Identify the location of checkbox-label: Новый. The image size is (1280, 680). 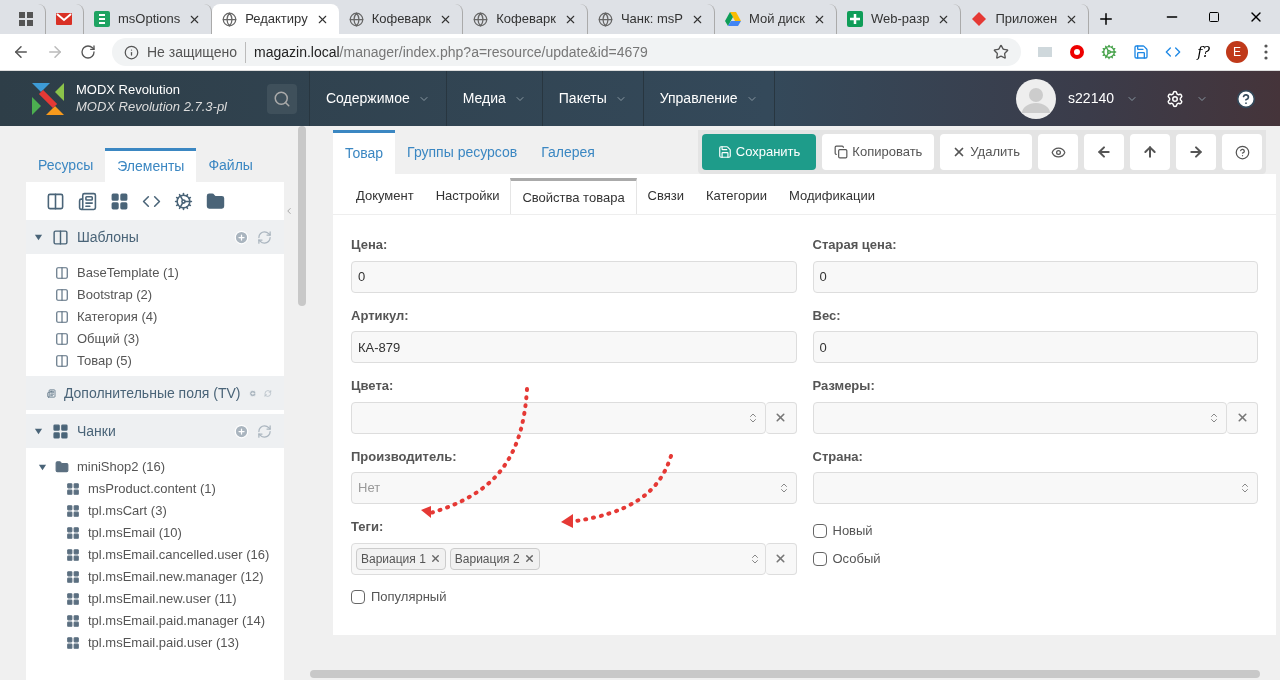
(852, 531).